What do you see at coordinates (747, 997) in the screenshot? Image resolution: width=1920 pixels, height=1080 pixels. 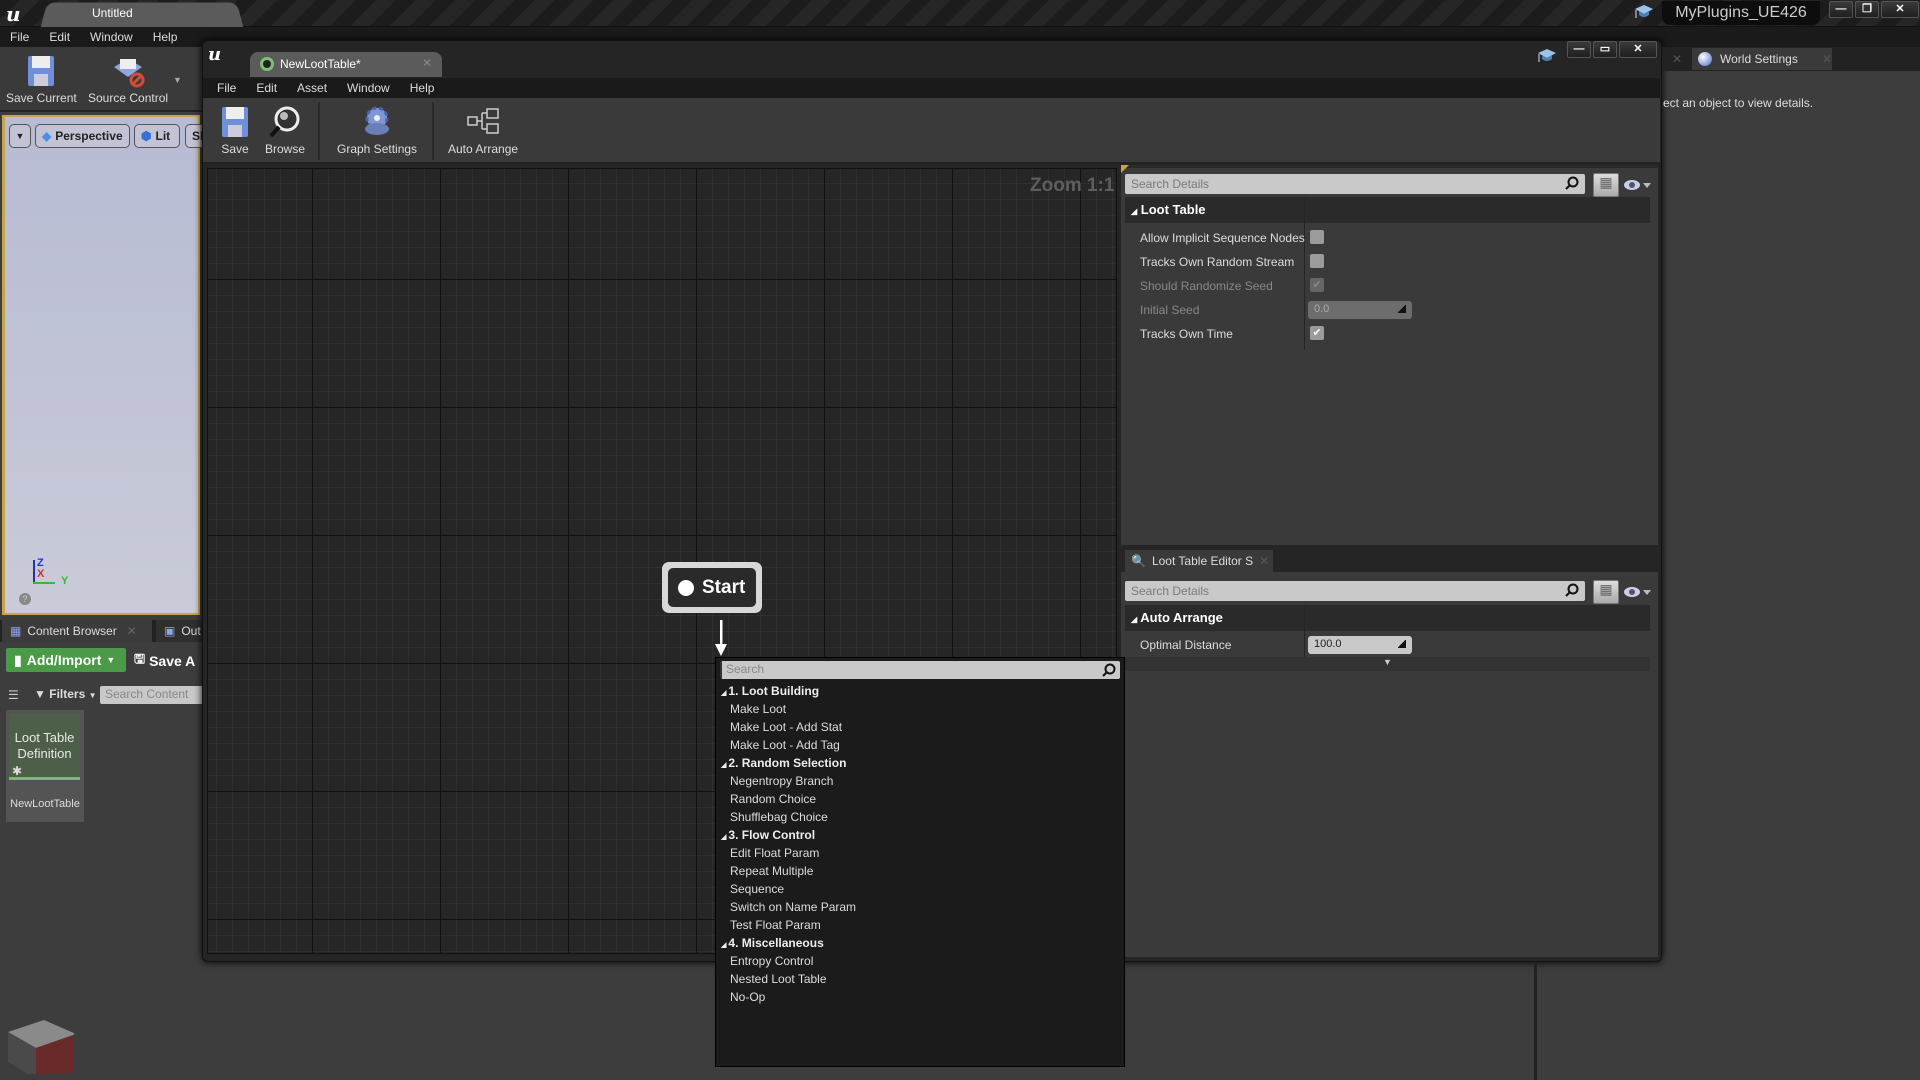 I see `menu-item: No-Op` at bounding box center [747, 997].